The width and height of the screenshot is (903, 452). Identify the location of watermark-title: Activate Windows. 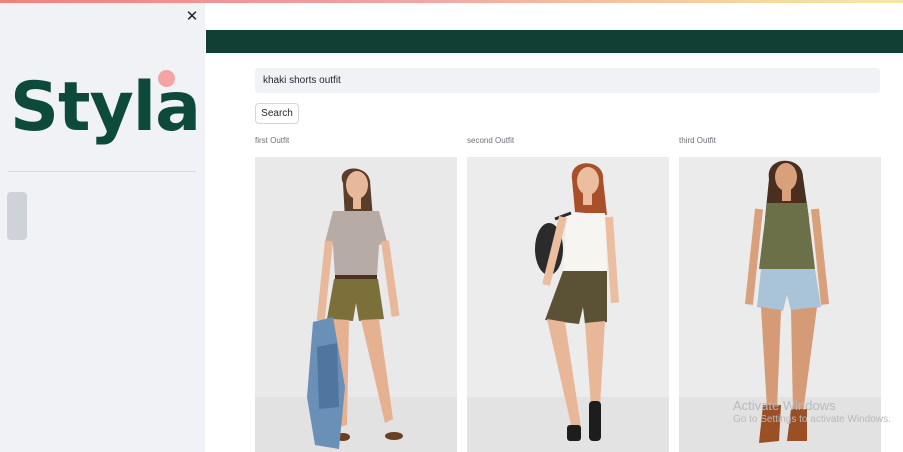
(784, 405).